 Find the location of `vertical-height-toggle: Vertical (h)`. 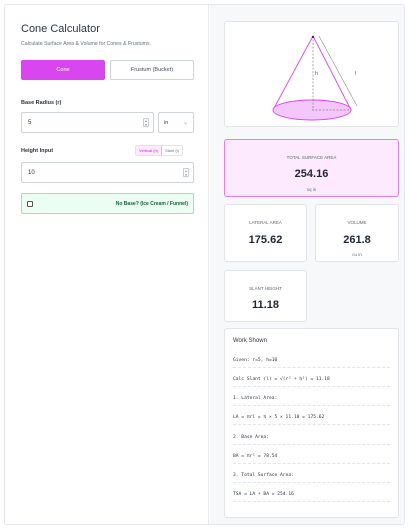

vertical-height-toggle: Vertical (h) is located at coordinates (149, 150).